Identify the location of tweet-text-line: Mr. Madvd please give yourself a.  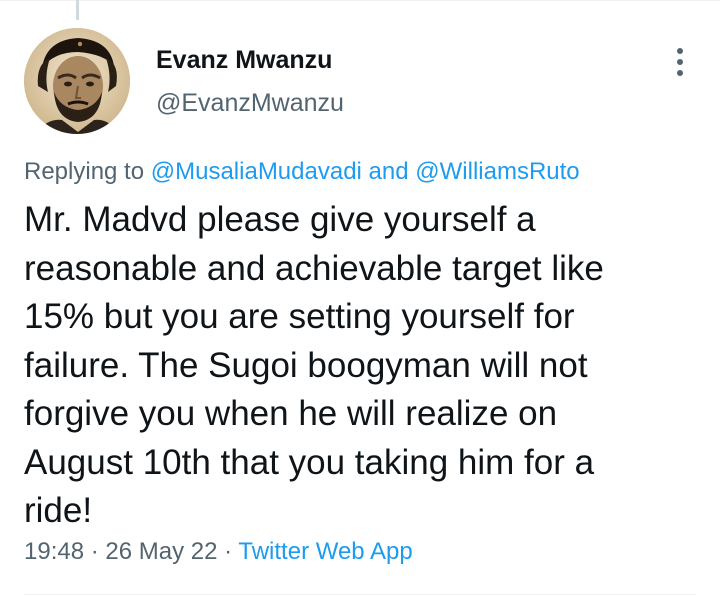
(280, 219).